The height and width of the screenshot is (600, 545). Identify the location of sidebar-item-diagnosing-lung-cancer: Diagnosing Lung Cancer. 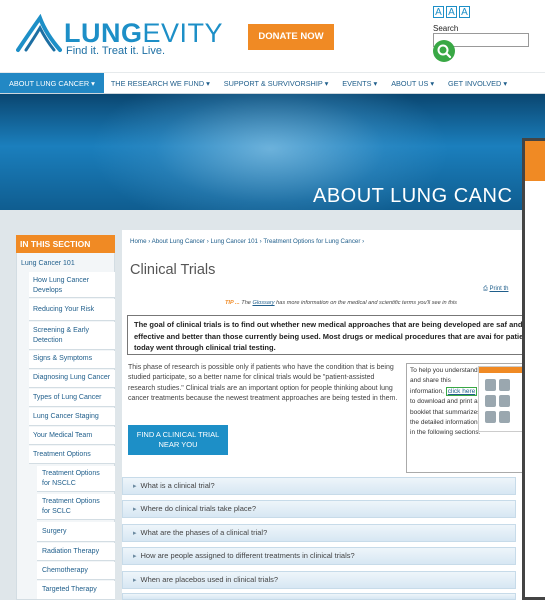
(72, 379).